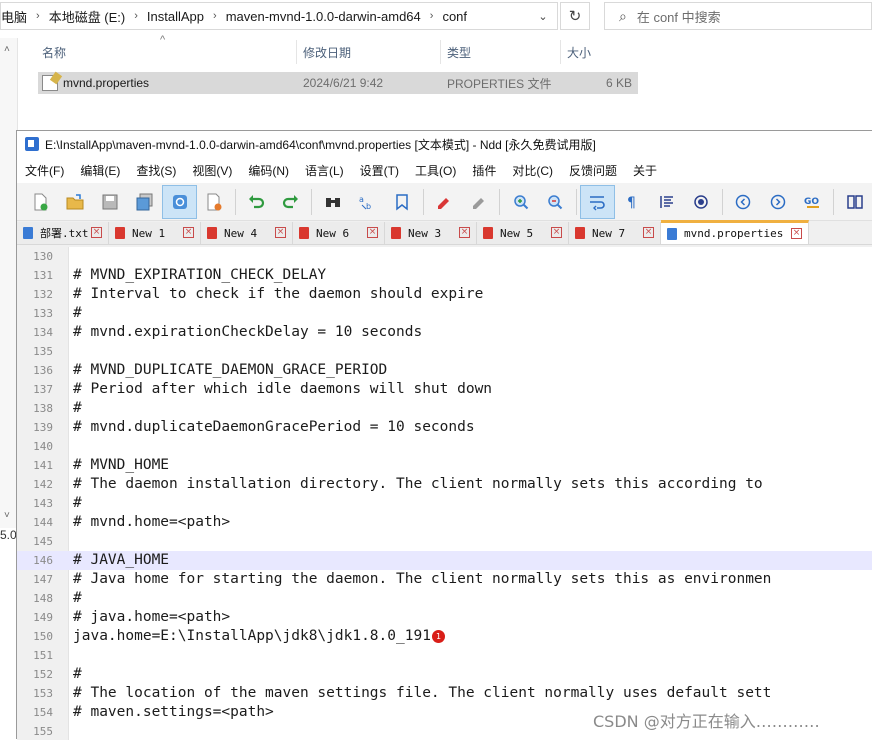  I want to click on code-text: # MVND_EXPIRATION_CHECK_DELAY, so click(199, 275).